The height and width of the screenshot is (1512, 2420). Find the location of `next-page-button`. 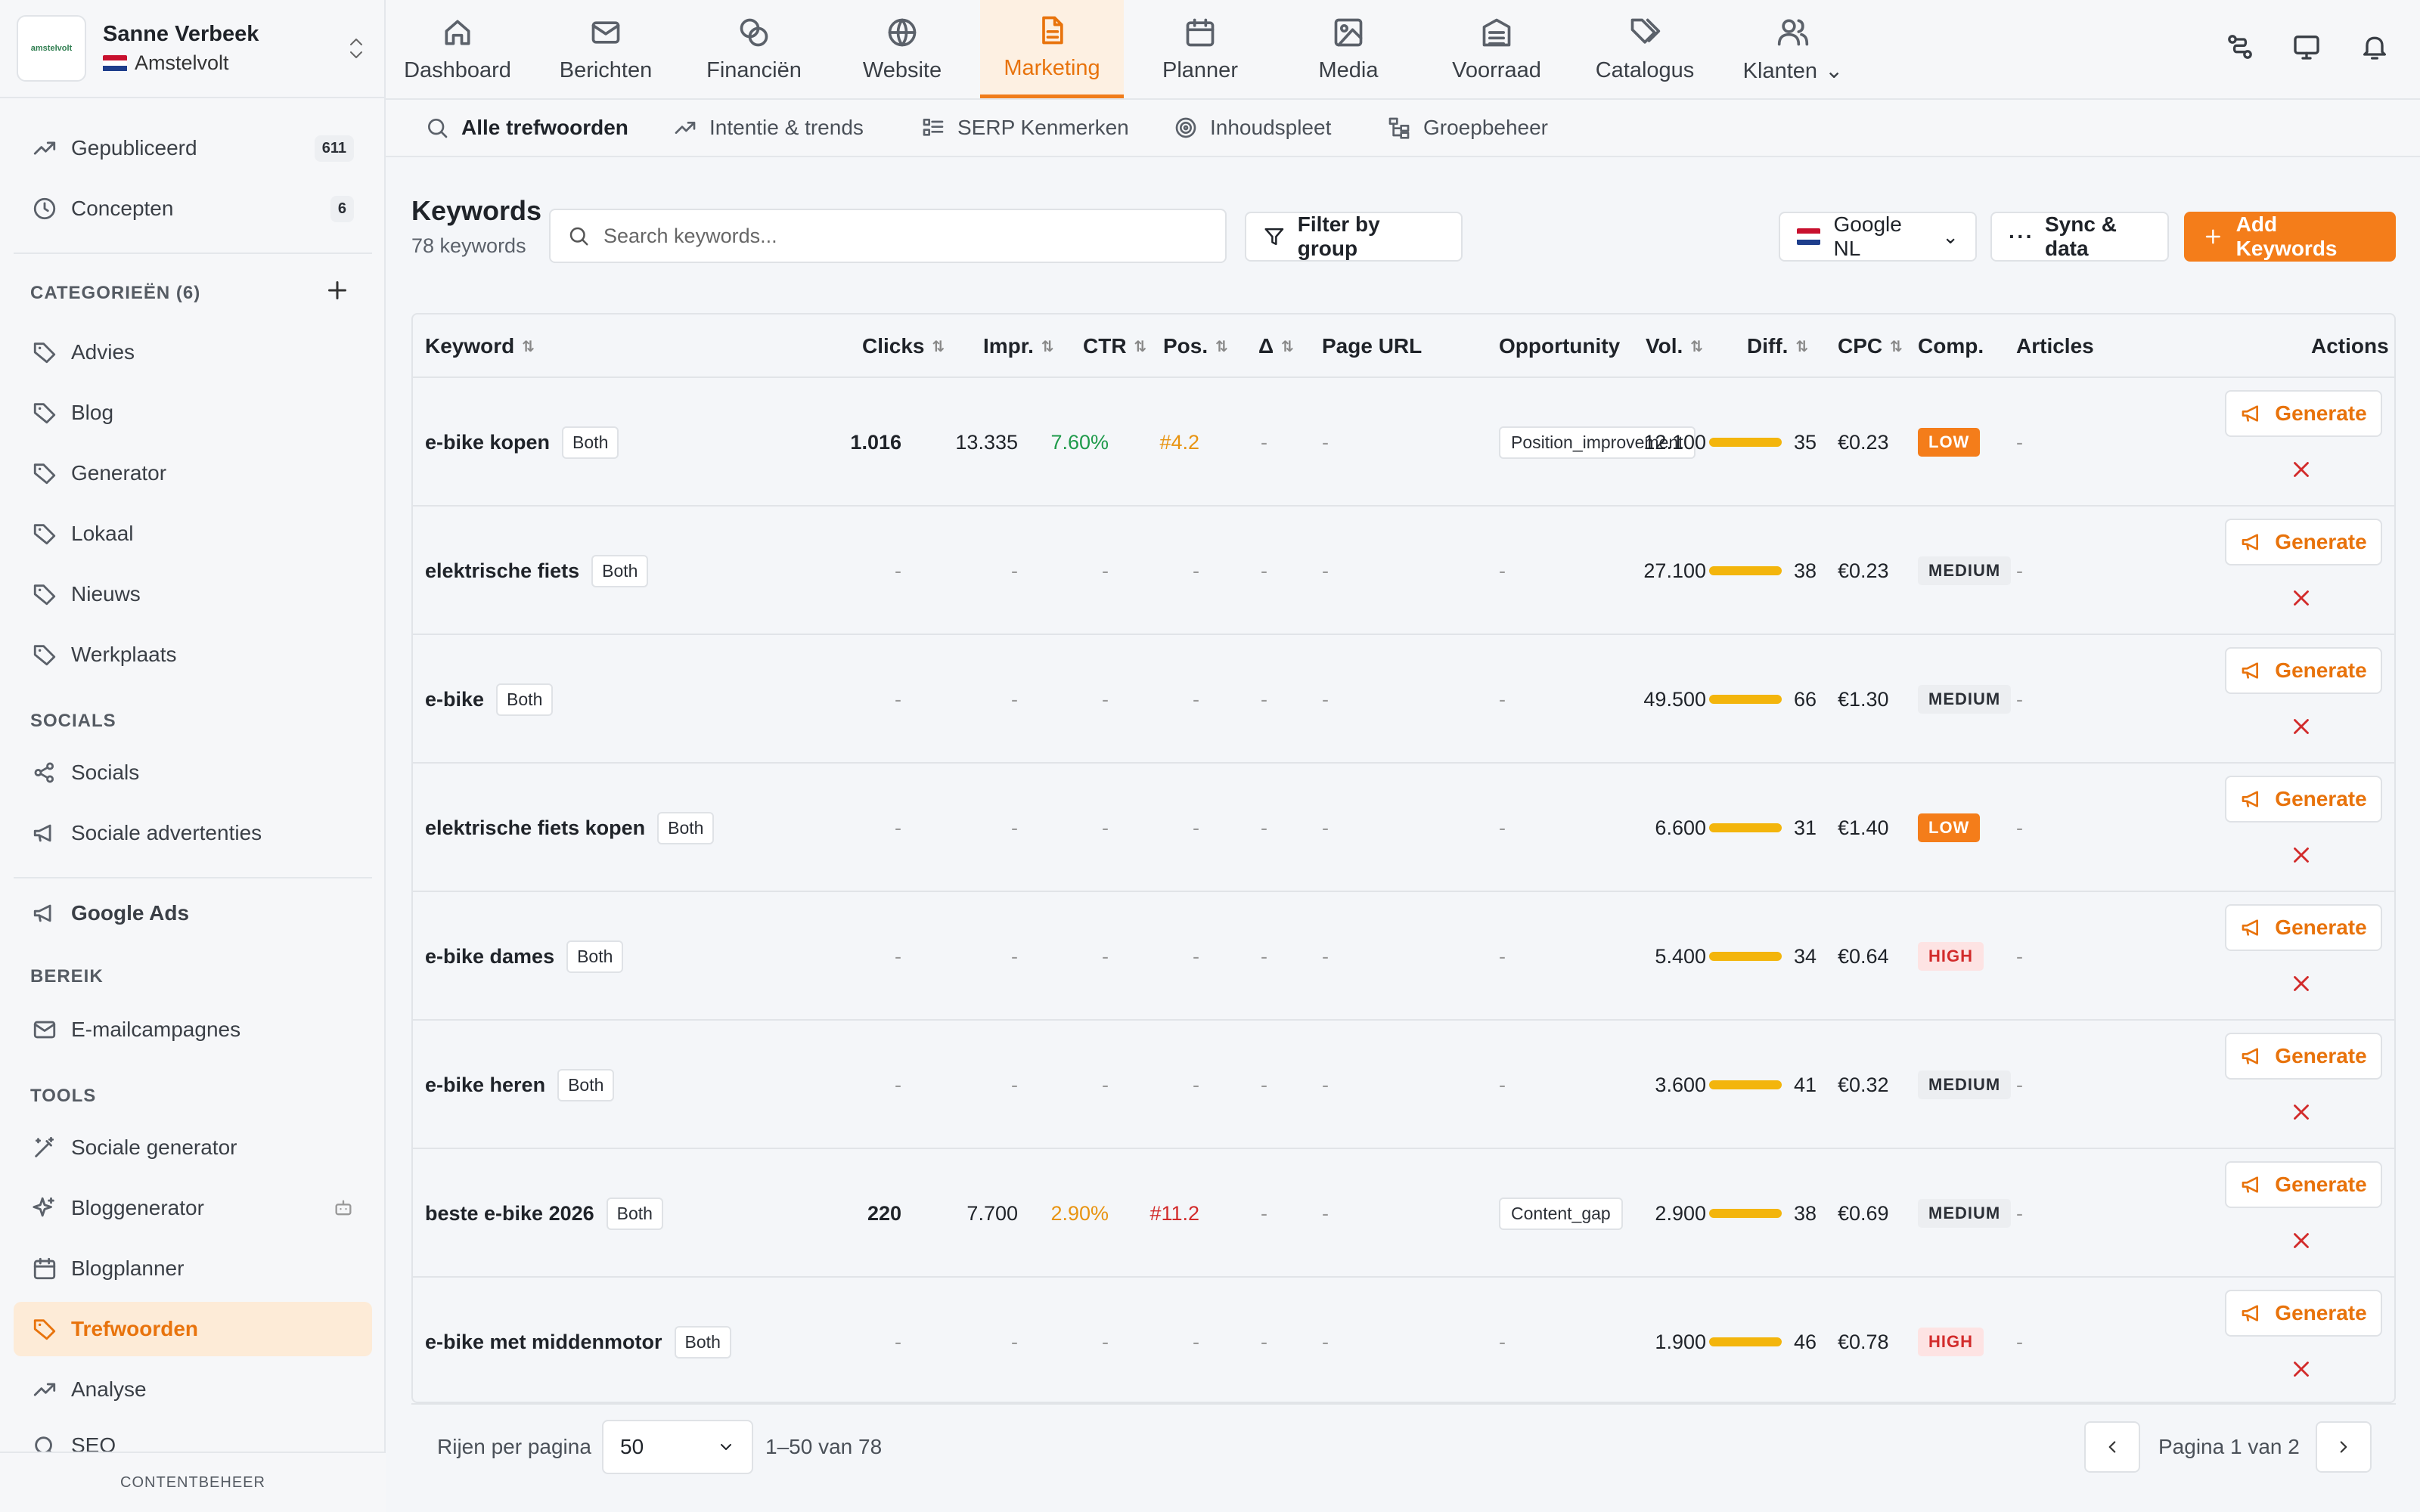

next-page-button is located at coordinates (2344, 1447).